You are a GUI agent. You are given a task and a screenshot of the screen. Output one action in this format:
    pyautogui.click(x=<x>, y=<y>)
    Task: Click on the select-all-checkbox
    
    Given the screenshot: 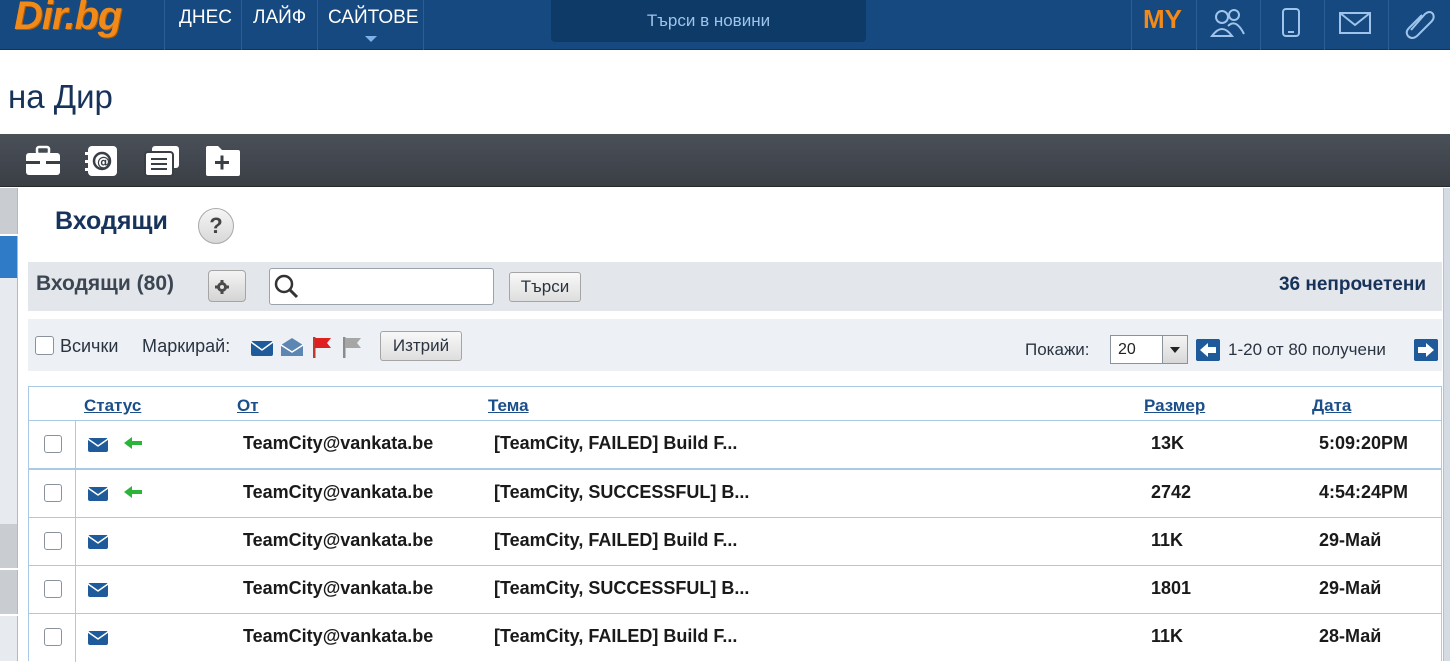 What is the action you would take?
    pyautogui.click(x=44, y=345)
    